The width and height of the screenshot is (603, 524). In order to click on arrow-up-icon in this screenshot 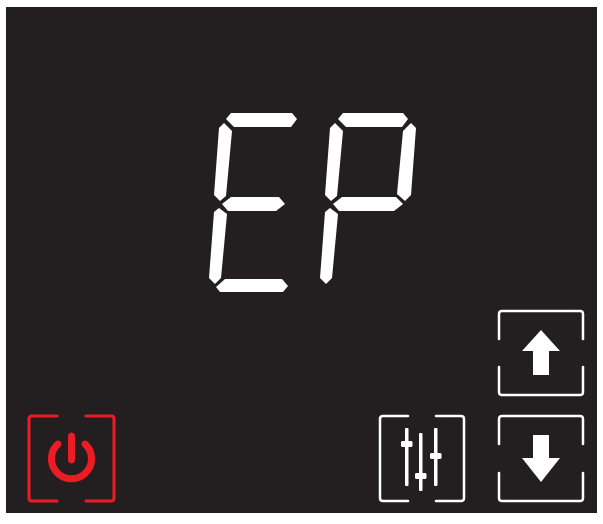, I will do `click(541, 352)`.